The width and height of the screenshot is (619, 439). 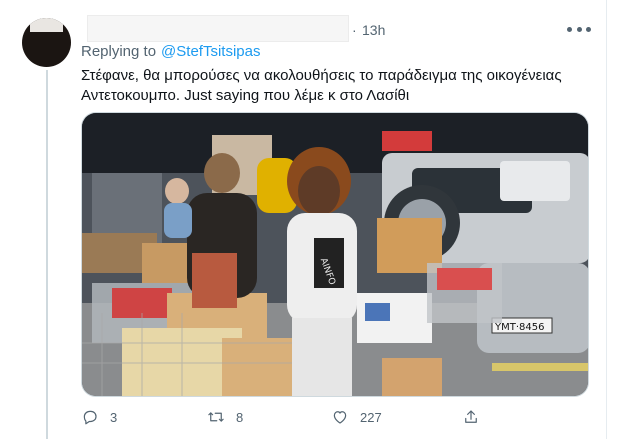 What do you see at coordinates (90, 417) in the screenshot?
I see `reply-icon` at bounding box center [90, 417].